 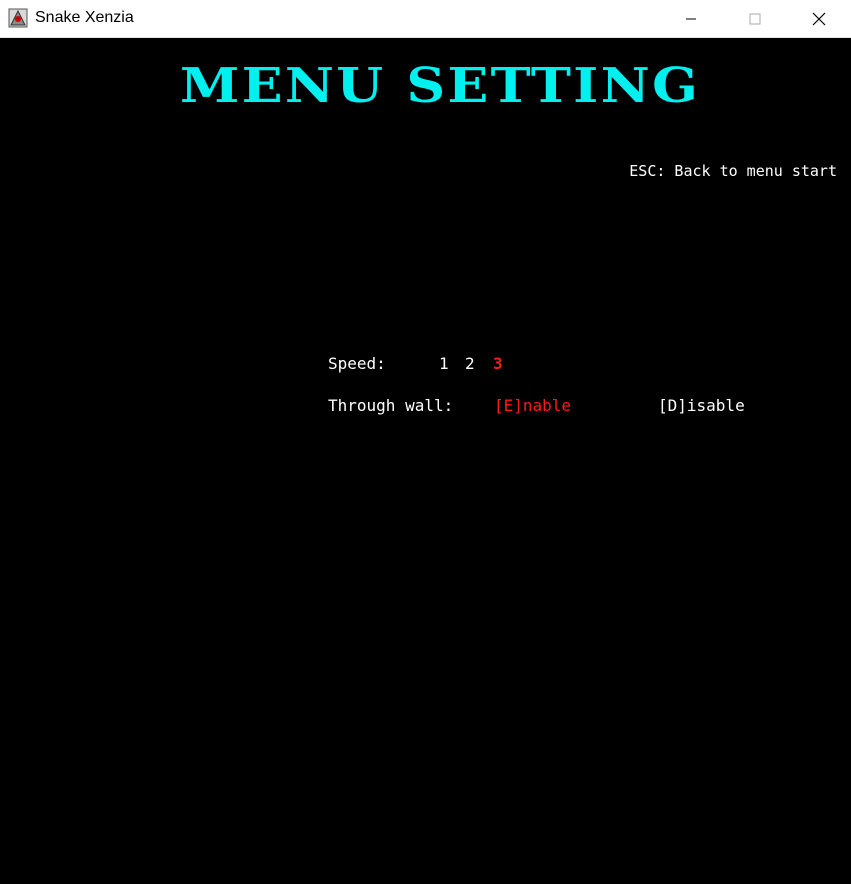 I want to click on minimize-icon, so click(x=691, y=19).